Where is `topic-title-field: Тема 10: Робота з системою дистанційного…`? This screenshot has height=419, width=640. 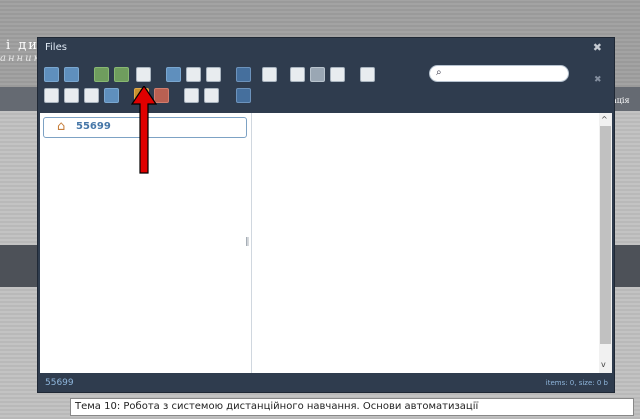 topic-title-field: Тема 10: Робота з системою дистанційного… is located at coordinates (352, 407).